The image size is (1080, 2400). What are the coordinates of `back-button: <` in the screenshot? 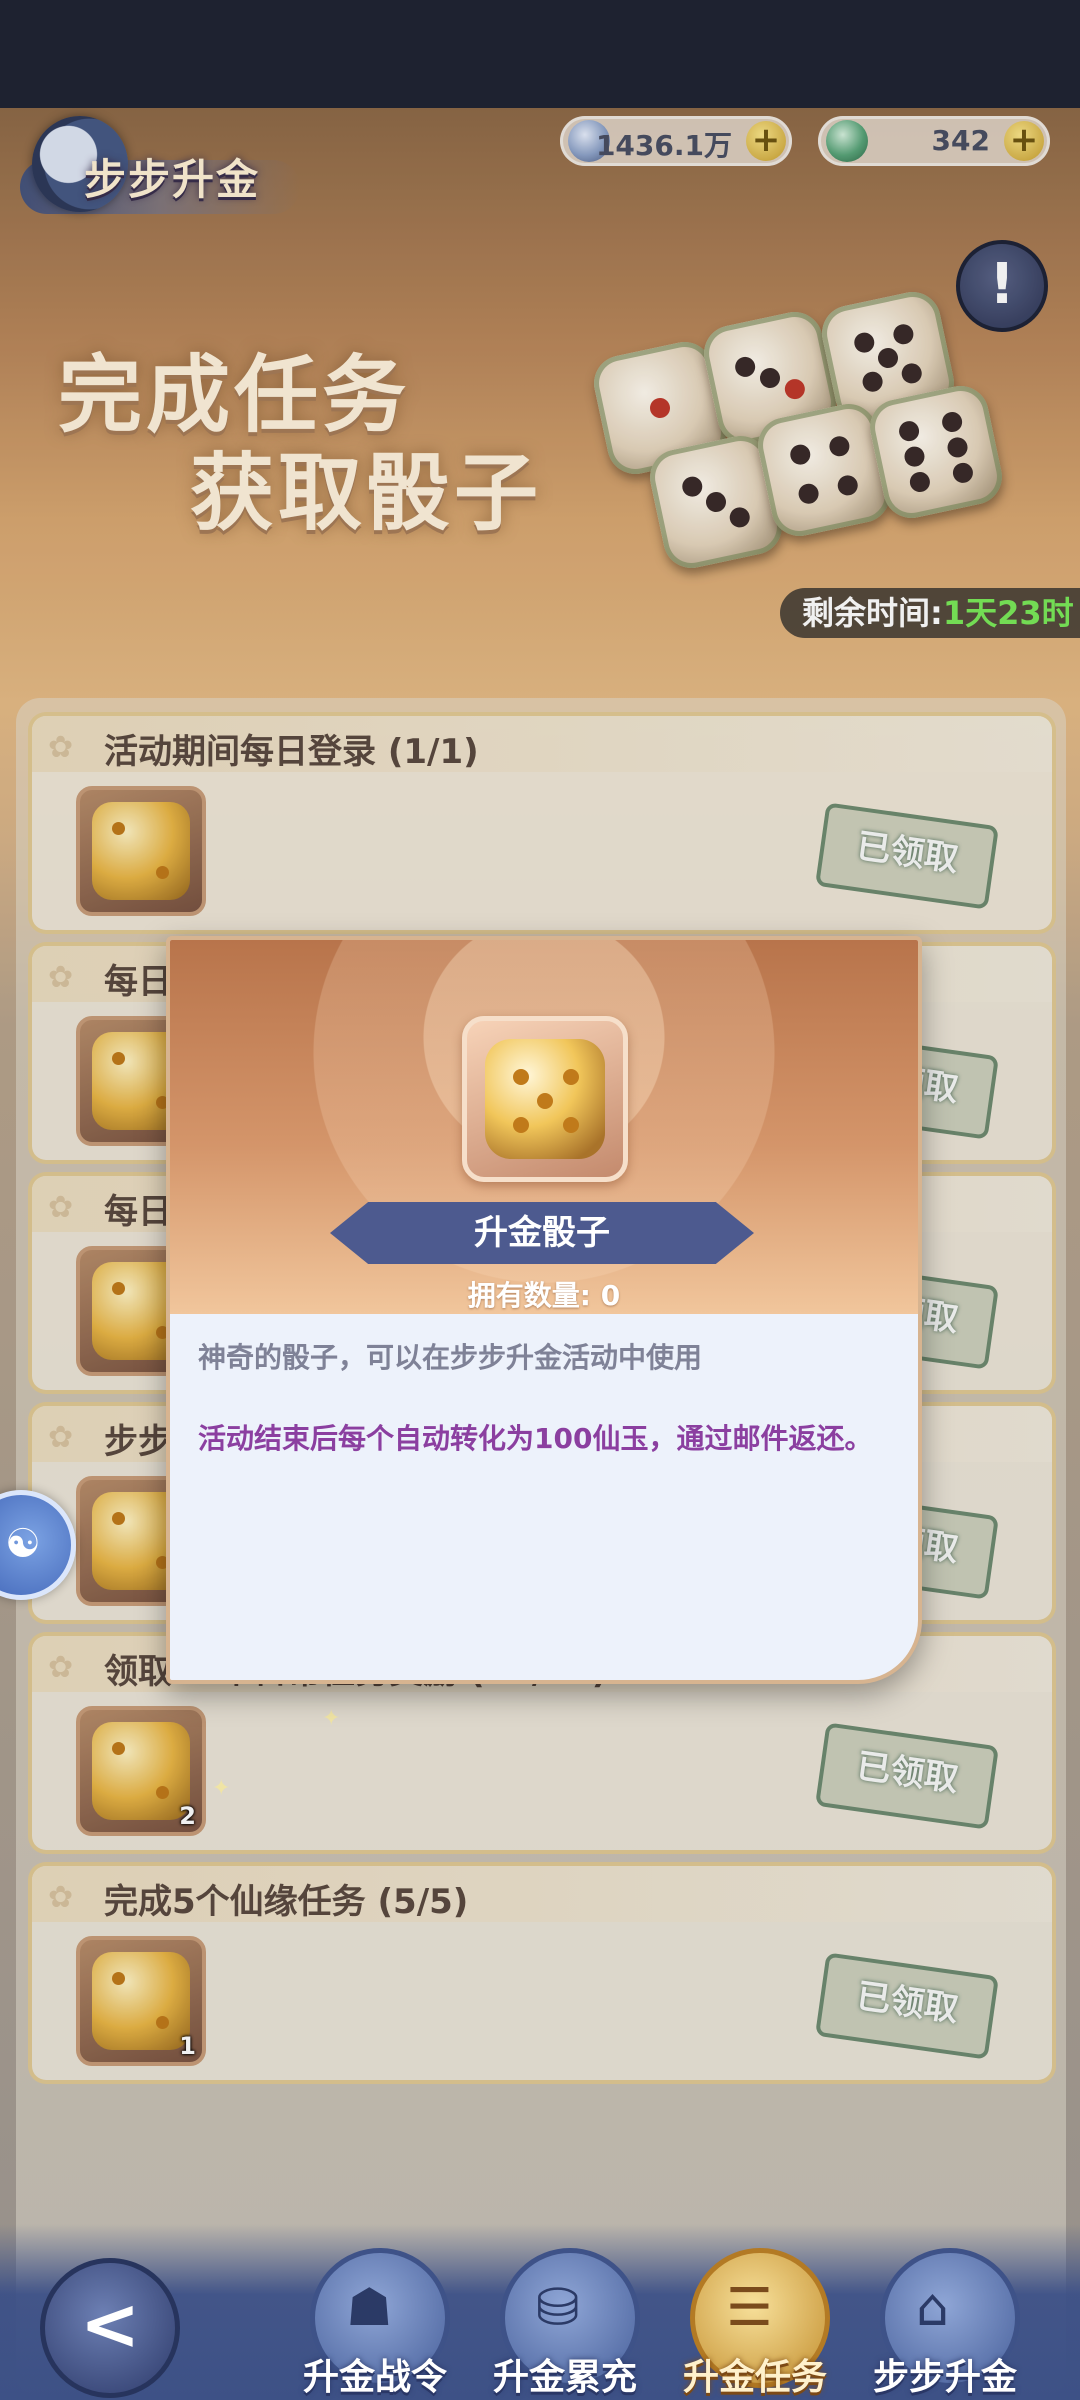 It's located at (110, 2328).